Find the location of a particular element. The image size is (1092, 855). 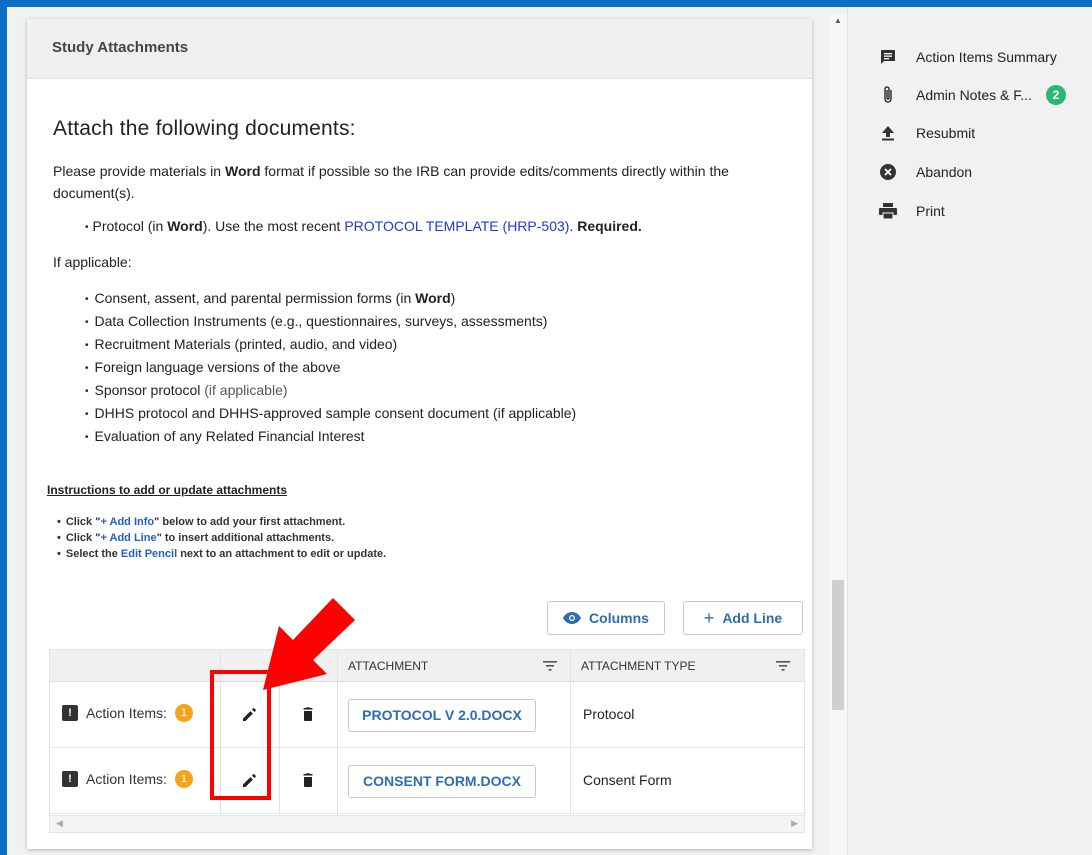

scrollbar-thumb is located at coordinates (838, 645).